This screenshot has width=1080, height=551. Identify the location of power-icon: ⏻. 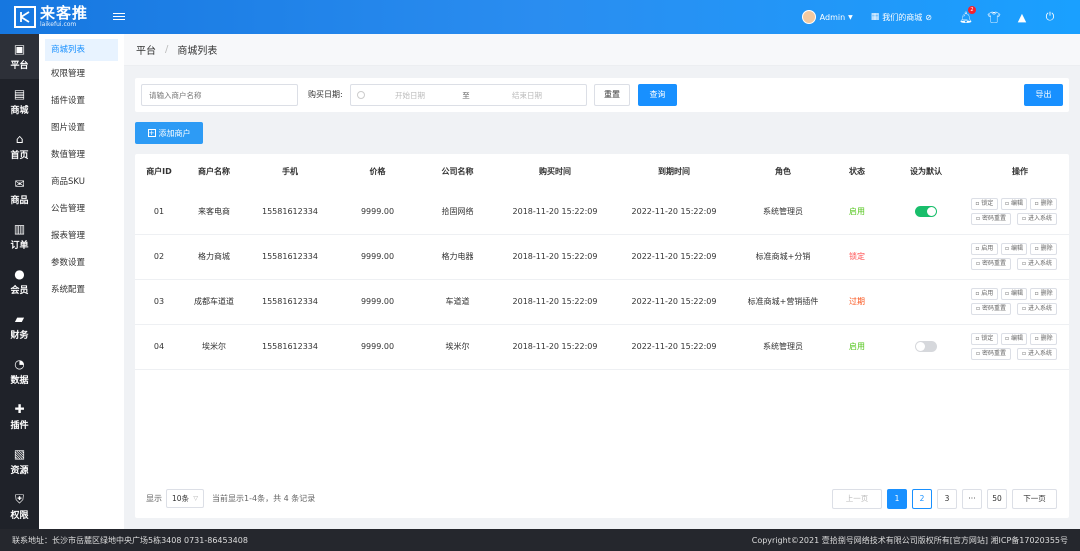
(1050, 16).